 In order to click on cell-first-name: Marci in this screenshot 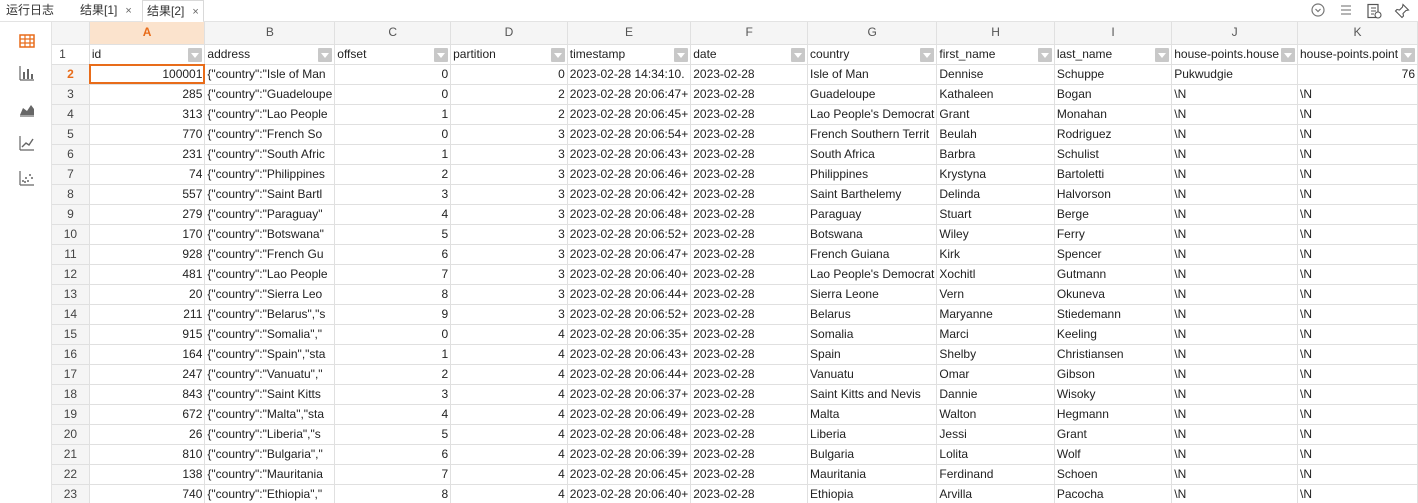, I will do `click(995, 334)`.